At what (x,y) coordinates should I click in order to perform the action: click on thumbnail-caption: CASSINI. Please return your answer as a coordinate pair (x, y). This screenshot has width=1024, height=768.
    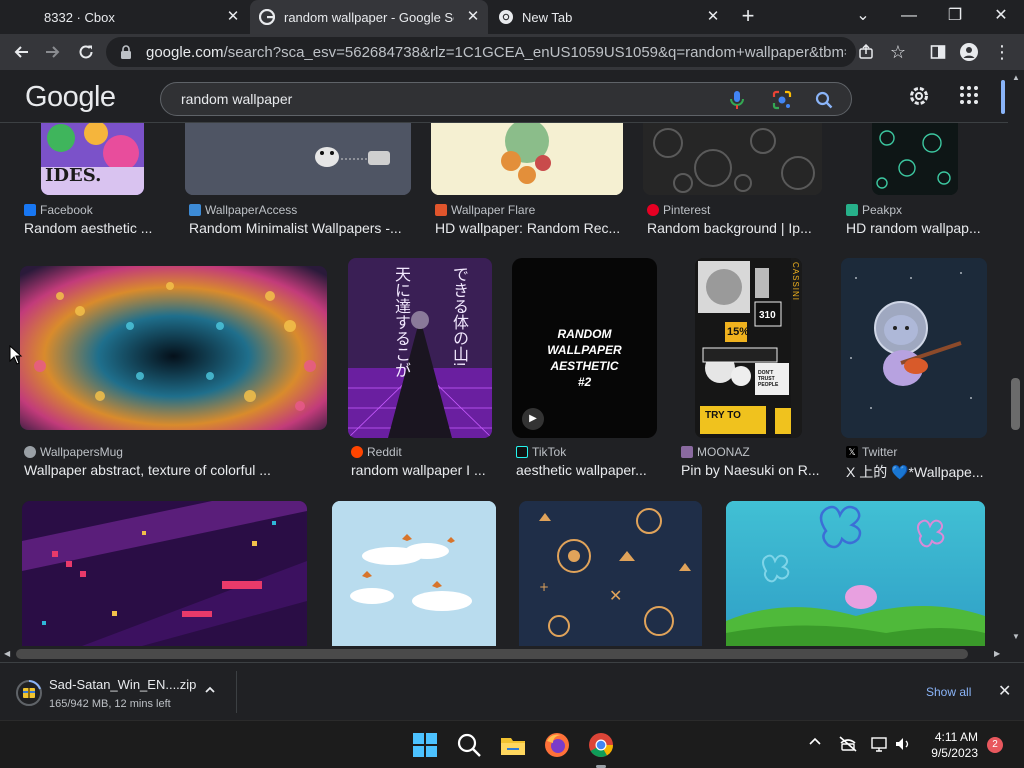
    Looking at the image, I should click on (795, 282).